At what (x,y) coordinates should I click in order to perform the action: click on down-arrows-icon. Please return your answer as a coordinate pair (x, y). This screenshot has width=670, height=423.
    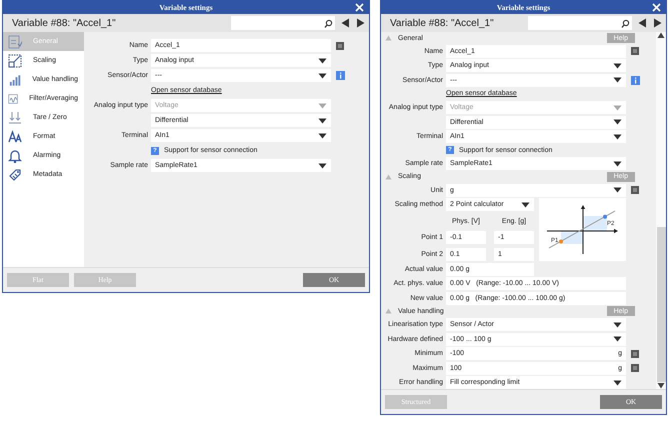
    Looking at the image, I should click on (15, 117).